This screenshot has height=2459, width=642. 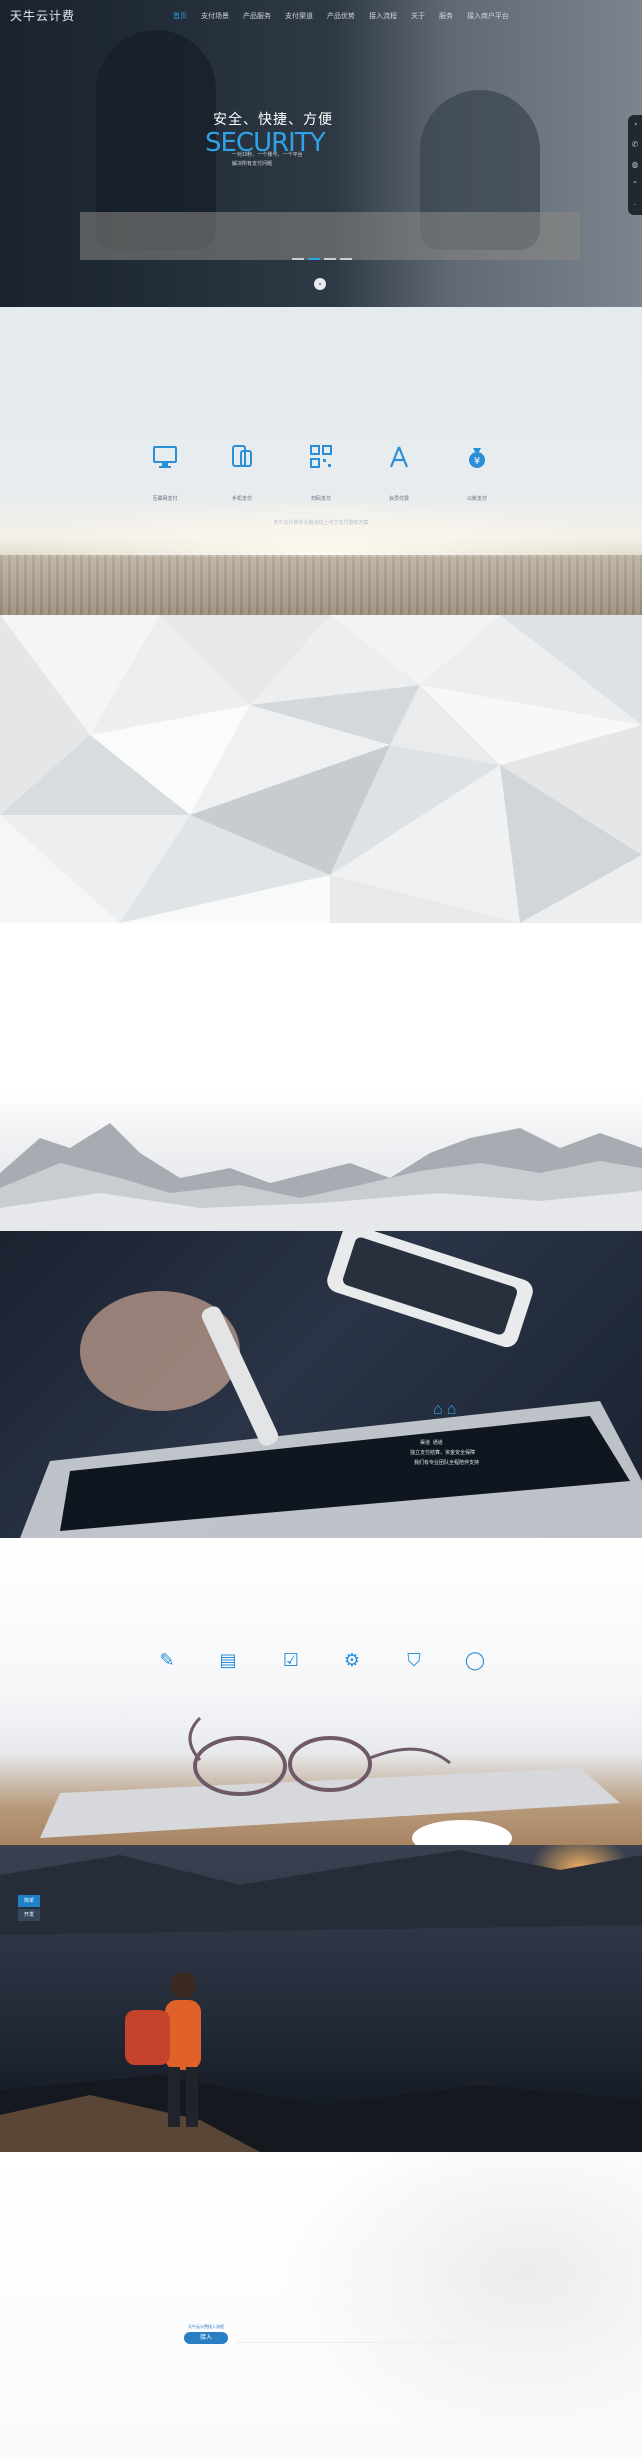 I want to click on polygon-background-section, so click(x=321, y=769).